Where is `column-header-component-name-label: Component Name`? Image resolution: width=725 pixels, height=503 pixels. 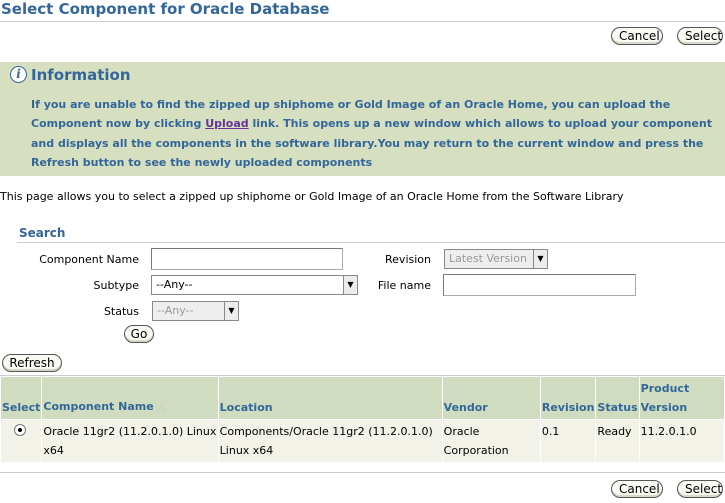 column-header-component-name-label: Component Name is located at coordinates (98, 406).